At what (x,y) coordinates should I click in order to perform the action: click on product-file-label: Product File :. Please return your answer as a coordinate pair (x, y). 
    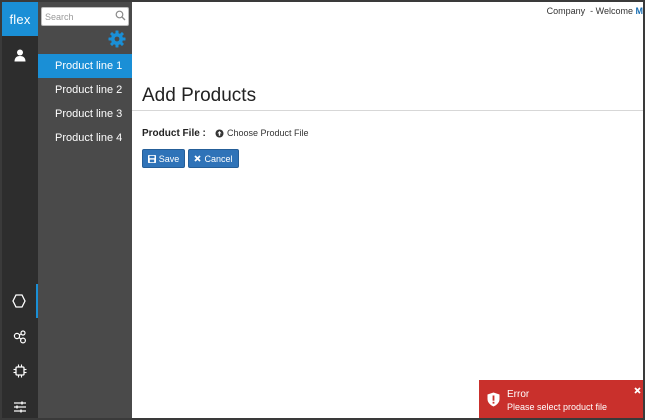
    Looking at the image, I should click on (174, 133).